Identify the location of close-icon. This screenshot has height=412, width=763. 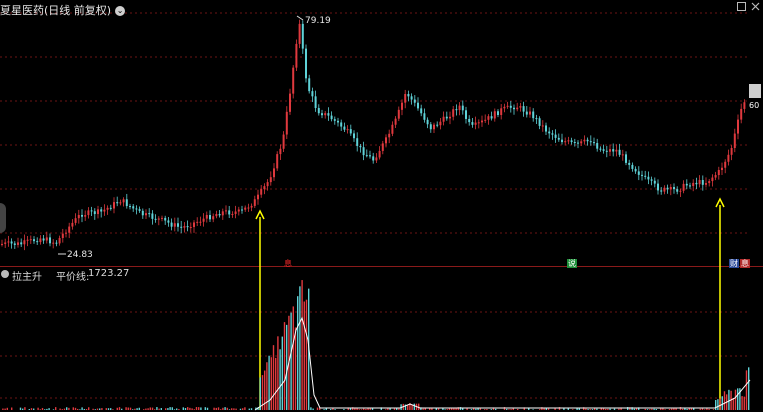
(755, 6).